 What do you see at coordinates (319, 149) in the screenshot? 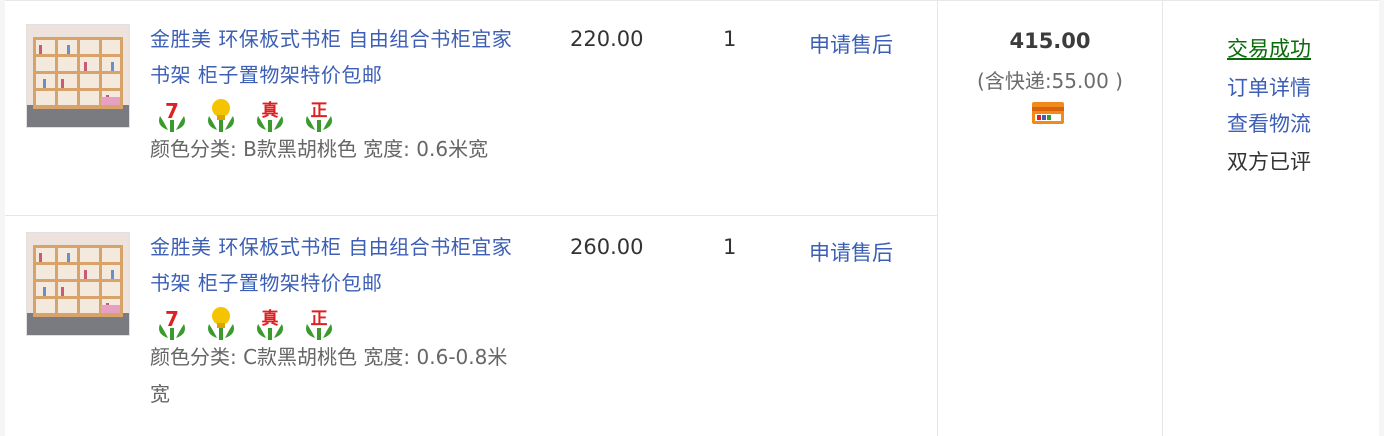
I see `product-spec: 颜色分类: B款黑胡桃色 宽度: 0.6米宽` at bounding box center [319, 149].